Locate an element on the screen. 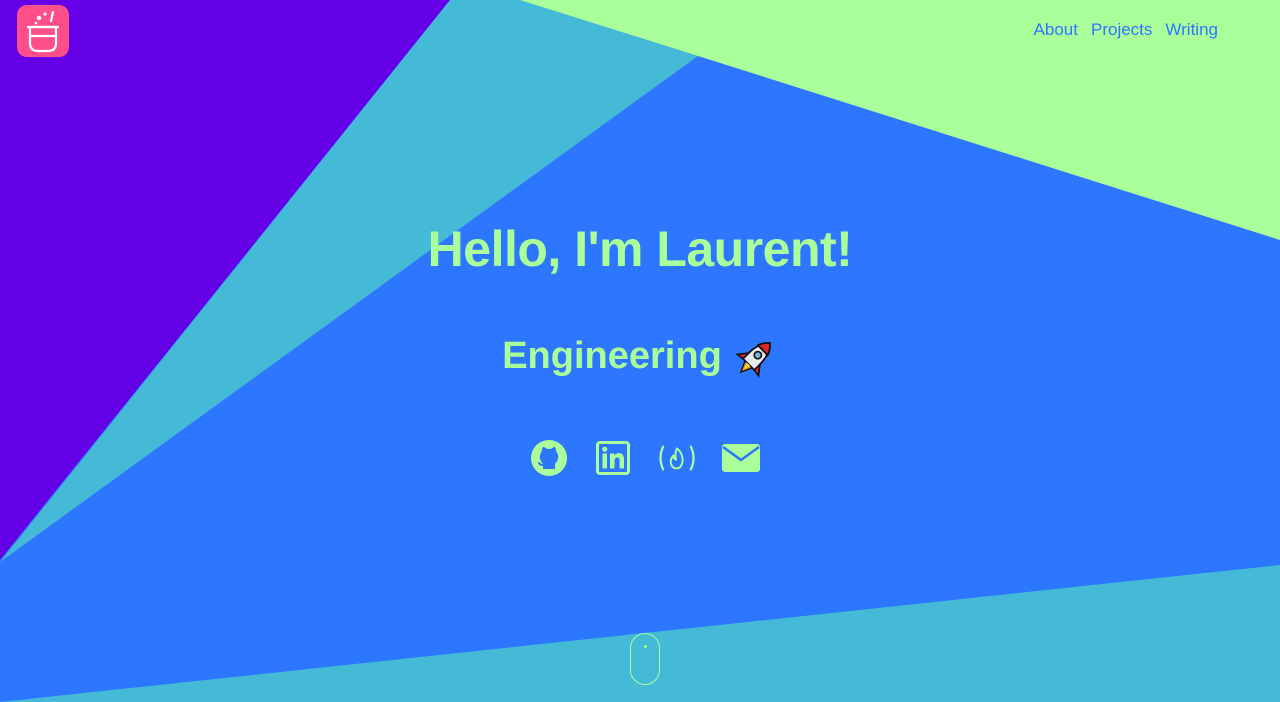 The height and width of the screenshot is (702, 1280). freecodecamp-link is located at coordinates (677, 458).